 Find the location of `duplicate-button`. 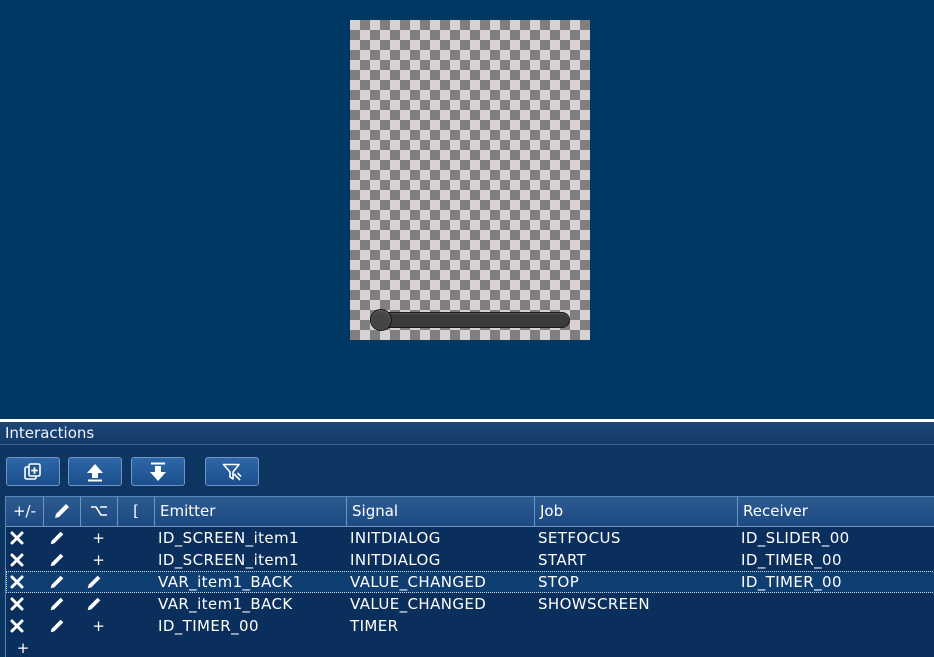

duplicate-button is located at coordinates (33, 471).